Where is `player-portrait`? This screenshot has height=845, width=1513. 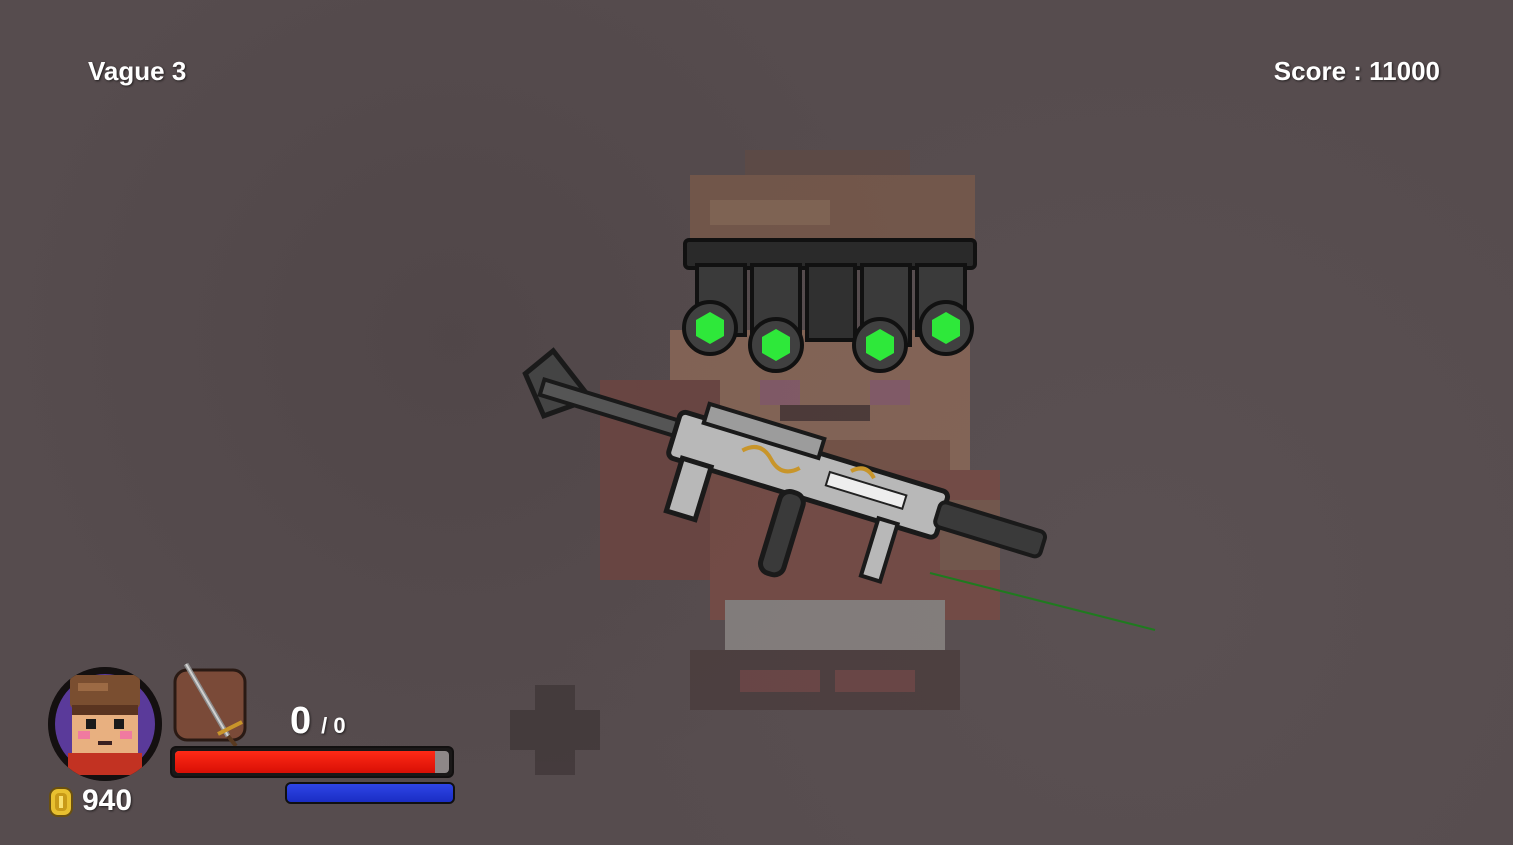 player-portrait is located at coordinates (105, 724).